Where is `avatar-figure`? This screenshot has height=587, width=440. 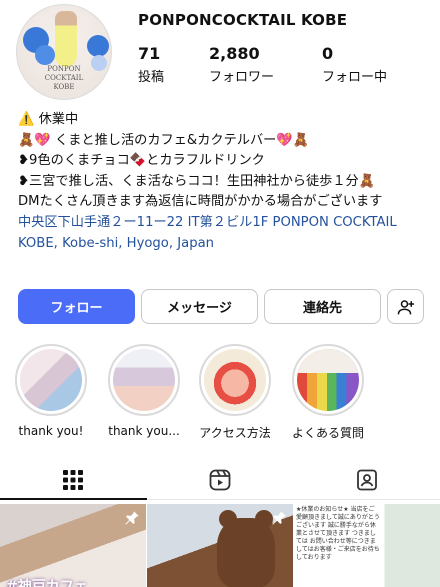 avatar-figure is located at coordinates (66, 39).